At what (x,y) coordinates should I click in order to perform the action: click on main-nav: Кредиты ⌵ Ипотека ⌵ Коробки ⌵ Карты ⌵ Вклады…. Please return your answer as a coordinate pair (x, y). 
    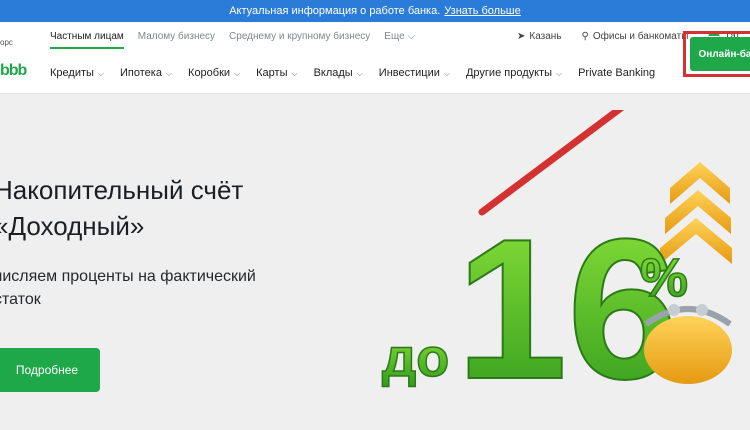
    Looking at the image, I should click on (352, 73).